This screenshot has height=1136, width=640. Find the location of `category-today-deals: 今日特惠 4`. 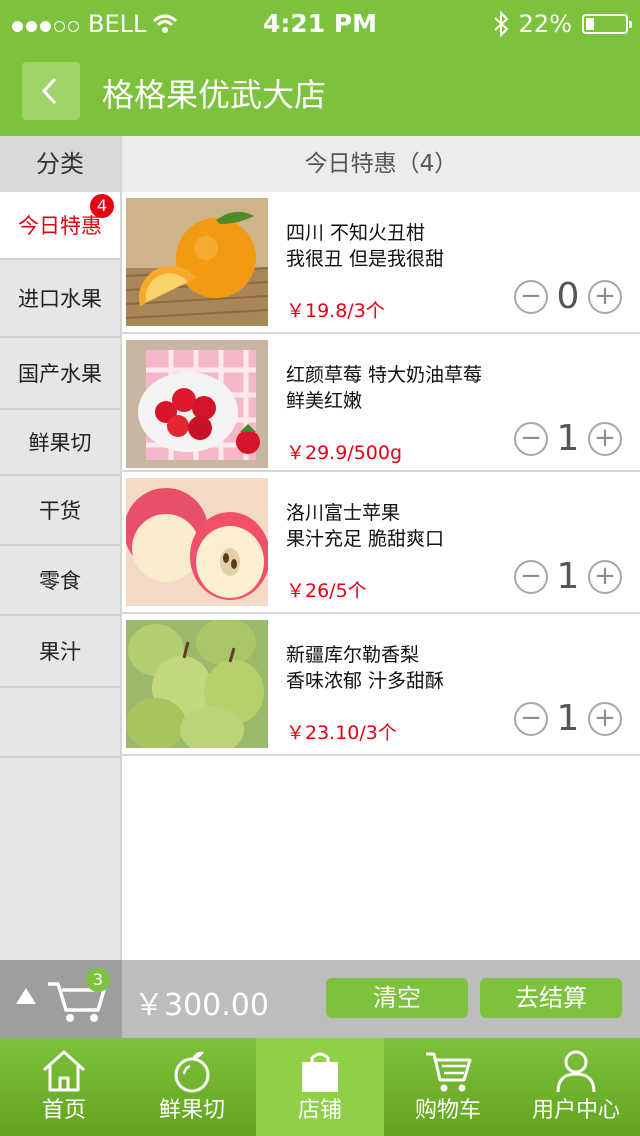

category-today-deals: 今日特惠 4 is located at coordinates (60, 226).